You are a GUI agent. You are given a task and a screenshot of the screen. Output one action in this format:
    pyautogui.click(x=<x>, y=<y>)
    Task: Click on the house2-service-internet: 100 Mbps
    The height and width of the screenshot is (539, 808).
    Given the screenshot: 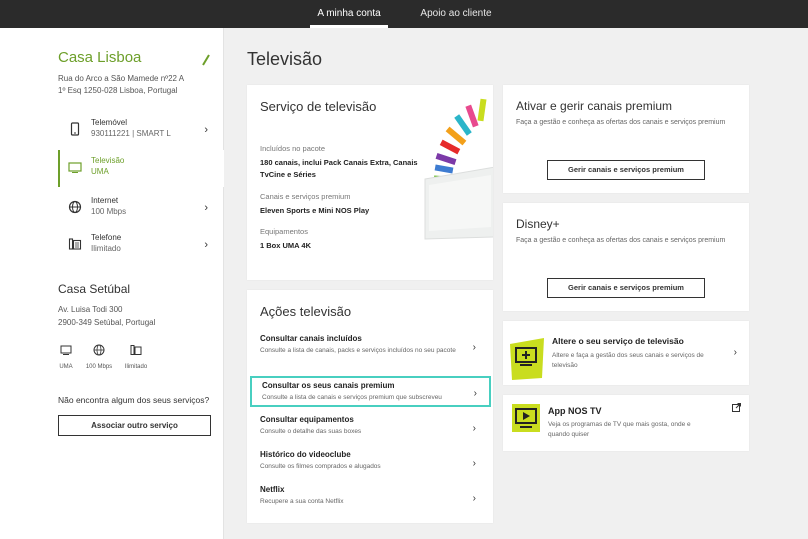 What is the action you would take?
    pyautogui.click(x=99, y=356)
    